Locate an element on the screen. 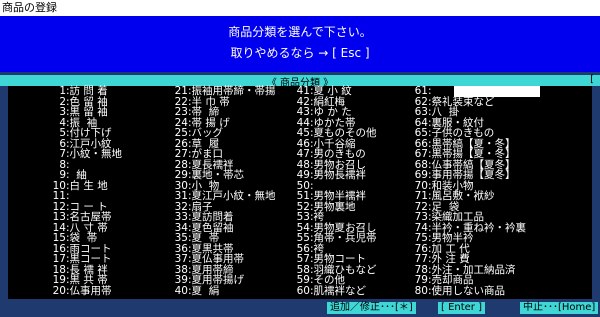 The width and height of the screenshot is (600, 317). category-number: 40 is located at coordinates (181, 290).